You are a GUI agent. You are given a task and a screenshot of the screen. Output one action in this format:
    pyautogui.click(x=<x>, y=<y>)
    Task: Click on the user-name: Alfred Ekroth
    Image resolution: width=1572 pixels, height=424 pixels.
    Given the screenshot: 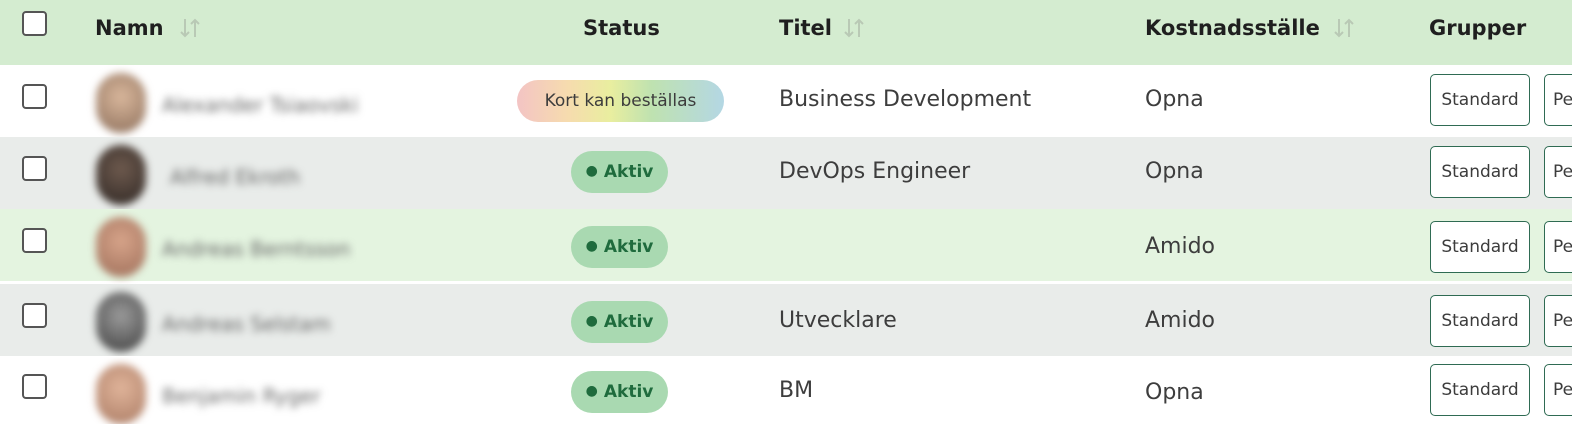 What is the action you would take?
    pyautogui.click(x=235, y=177)
    